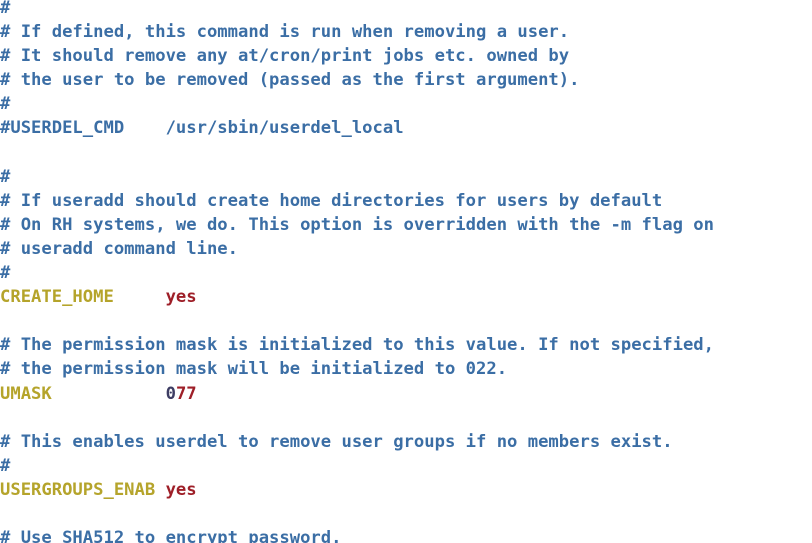  Describe the element at coordinates (406, 249) in the screenshot. I see `code-line: # useradd command line.` at that location.